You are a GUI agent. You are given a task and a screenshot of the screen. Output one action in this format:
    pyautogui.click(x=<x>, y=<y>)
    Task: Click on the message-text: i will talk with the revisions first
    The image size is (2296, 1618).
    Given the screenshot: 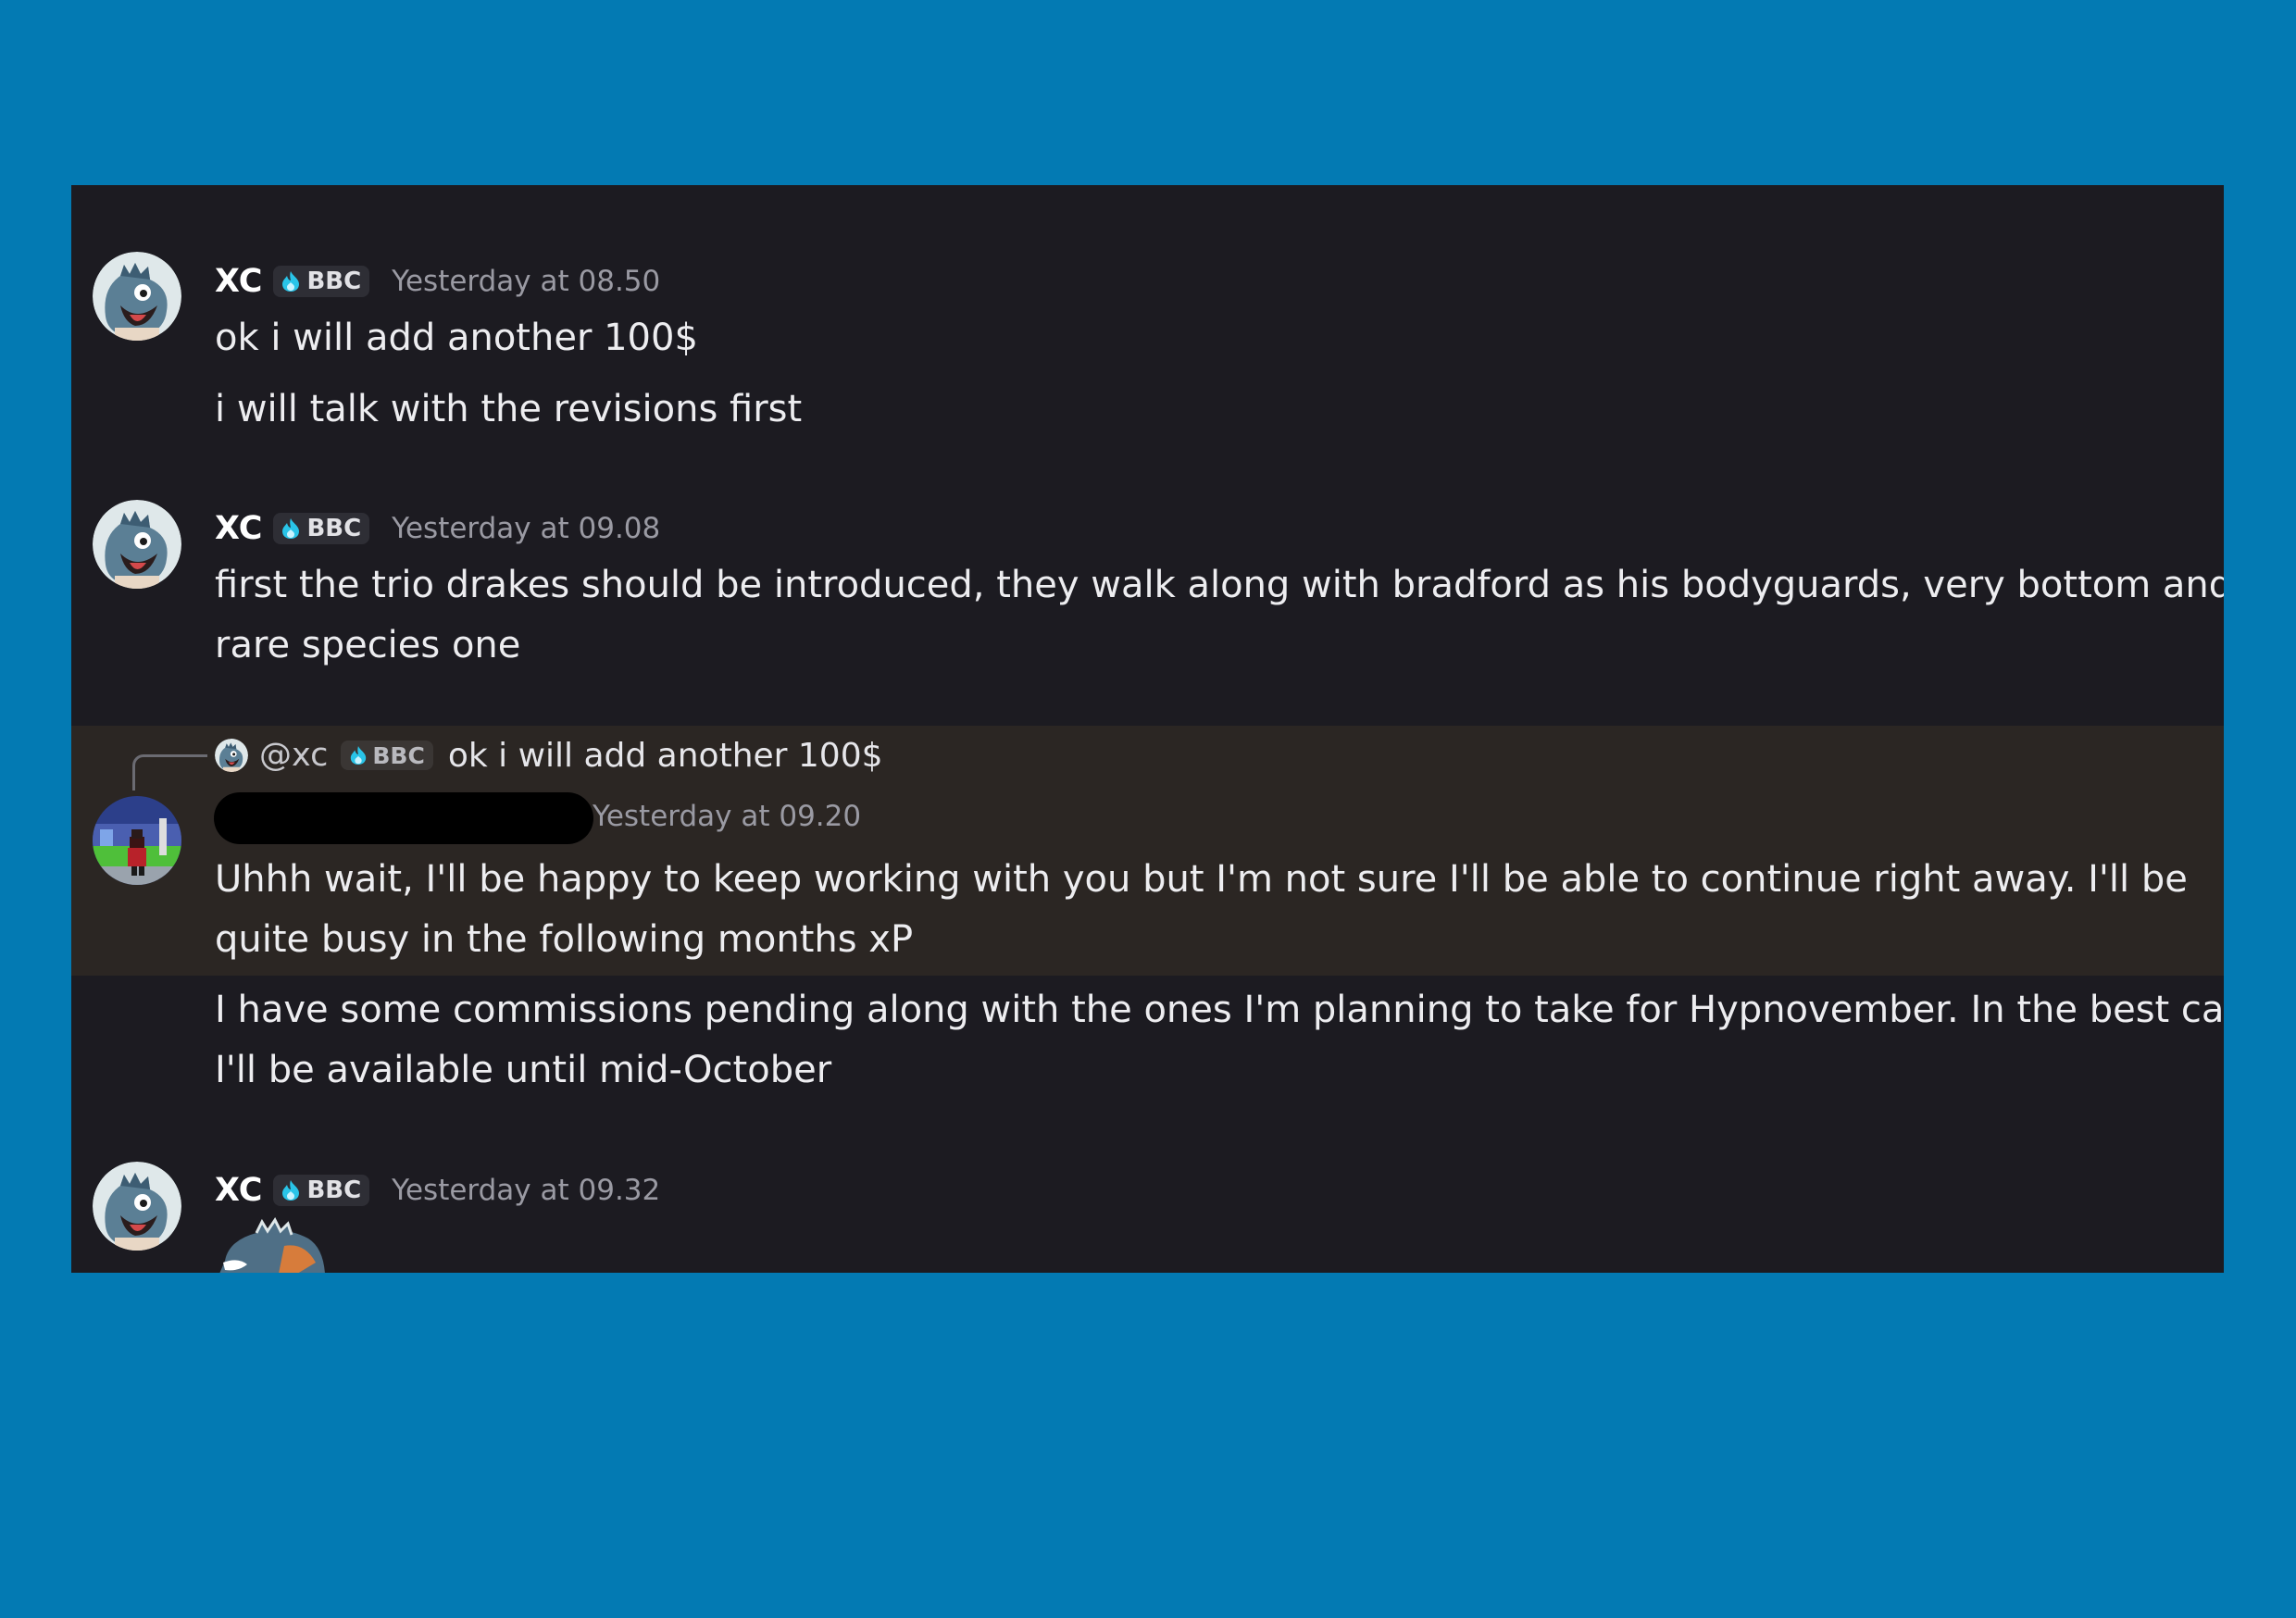 What is the action you would take?
    pyautogui.click(x=509, y=409)
    